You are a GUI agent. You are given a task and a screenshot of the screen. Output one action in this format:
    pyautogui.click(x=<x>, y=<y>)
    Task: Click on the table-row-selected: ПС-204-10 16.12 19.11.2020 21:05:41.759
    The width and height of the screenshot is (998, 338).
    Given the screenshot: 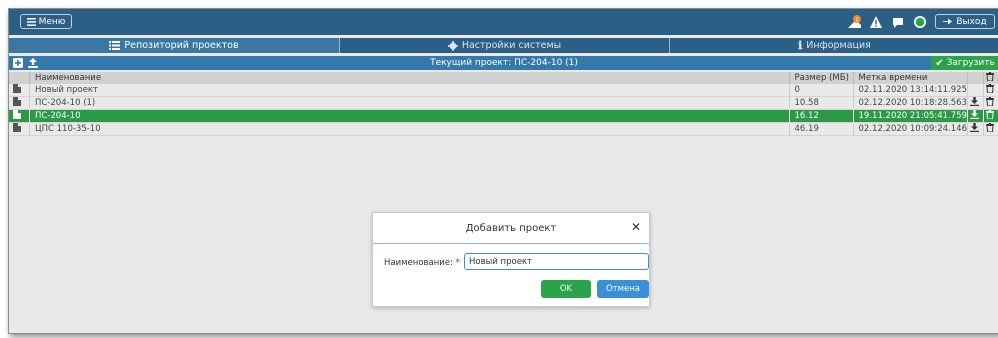 What is the action you would take?
    pyautogui.click(x=503, y=116)
    